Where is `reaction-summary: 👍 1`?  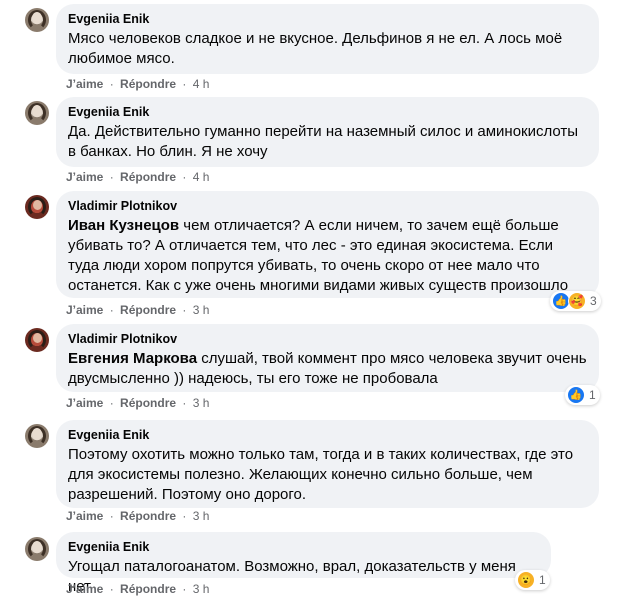
reaction-summary: 👍 1 is located at coordinates (582, 395).